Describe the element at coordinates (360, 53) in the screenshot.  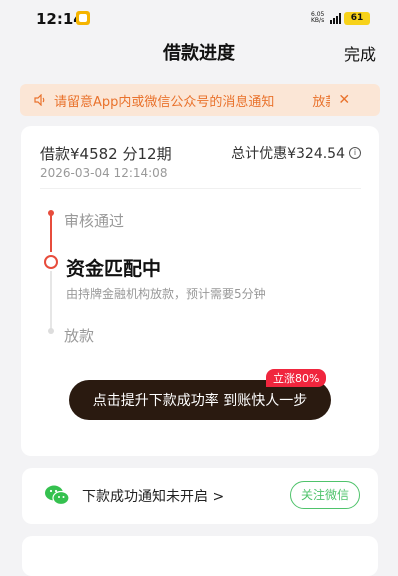
I see `done-button: 完成` at that location.